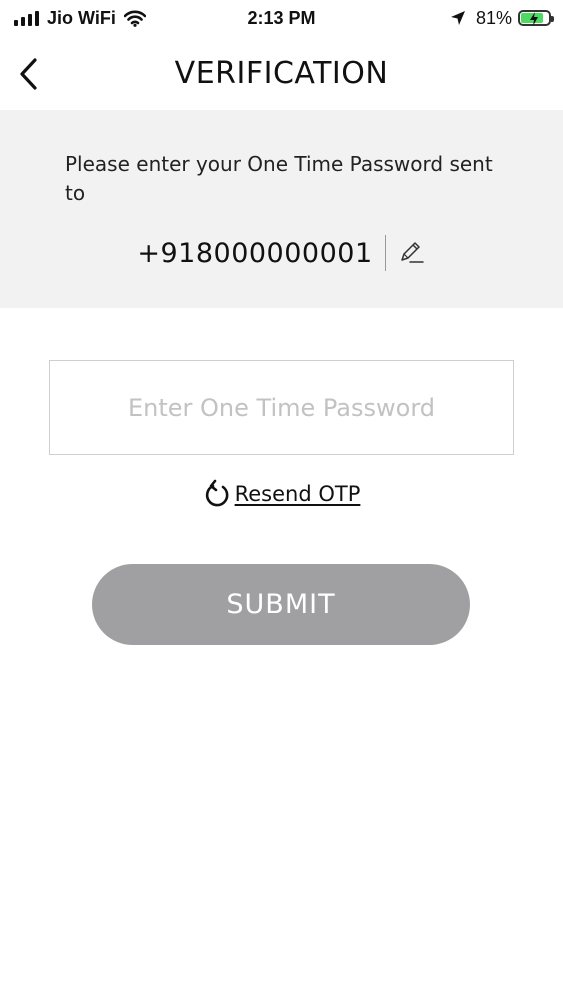 The height and width of the screenshot is (1000, 563). I want to click on header: VERIFICATION, so click(281, 74).